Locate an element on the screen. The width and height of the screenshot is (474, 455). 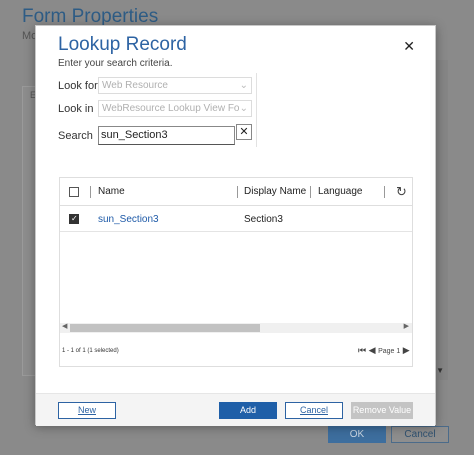
pager: ⏮ ◀ Page 1 ▶ is located at coordinates (384, 350).